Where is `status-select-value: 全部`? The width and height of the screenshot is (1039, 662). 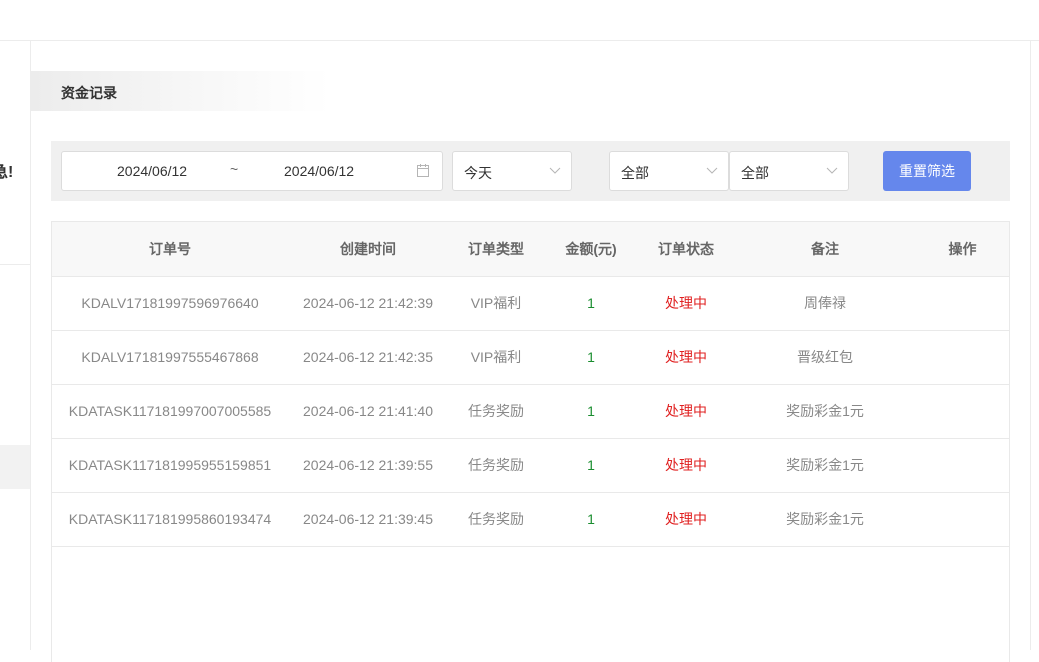 status-select-value: 全部 is located at coordinates (755, 173).